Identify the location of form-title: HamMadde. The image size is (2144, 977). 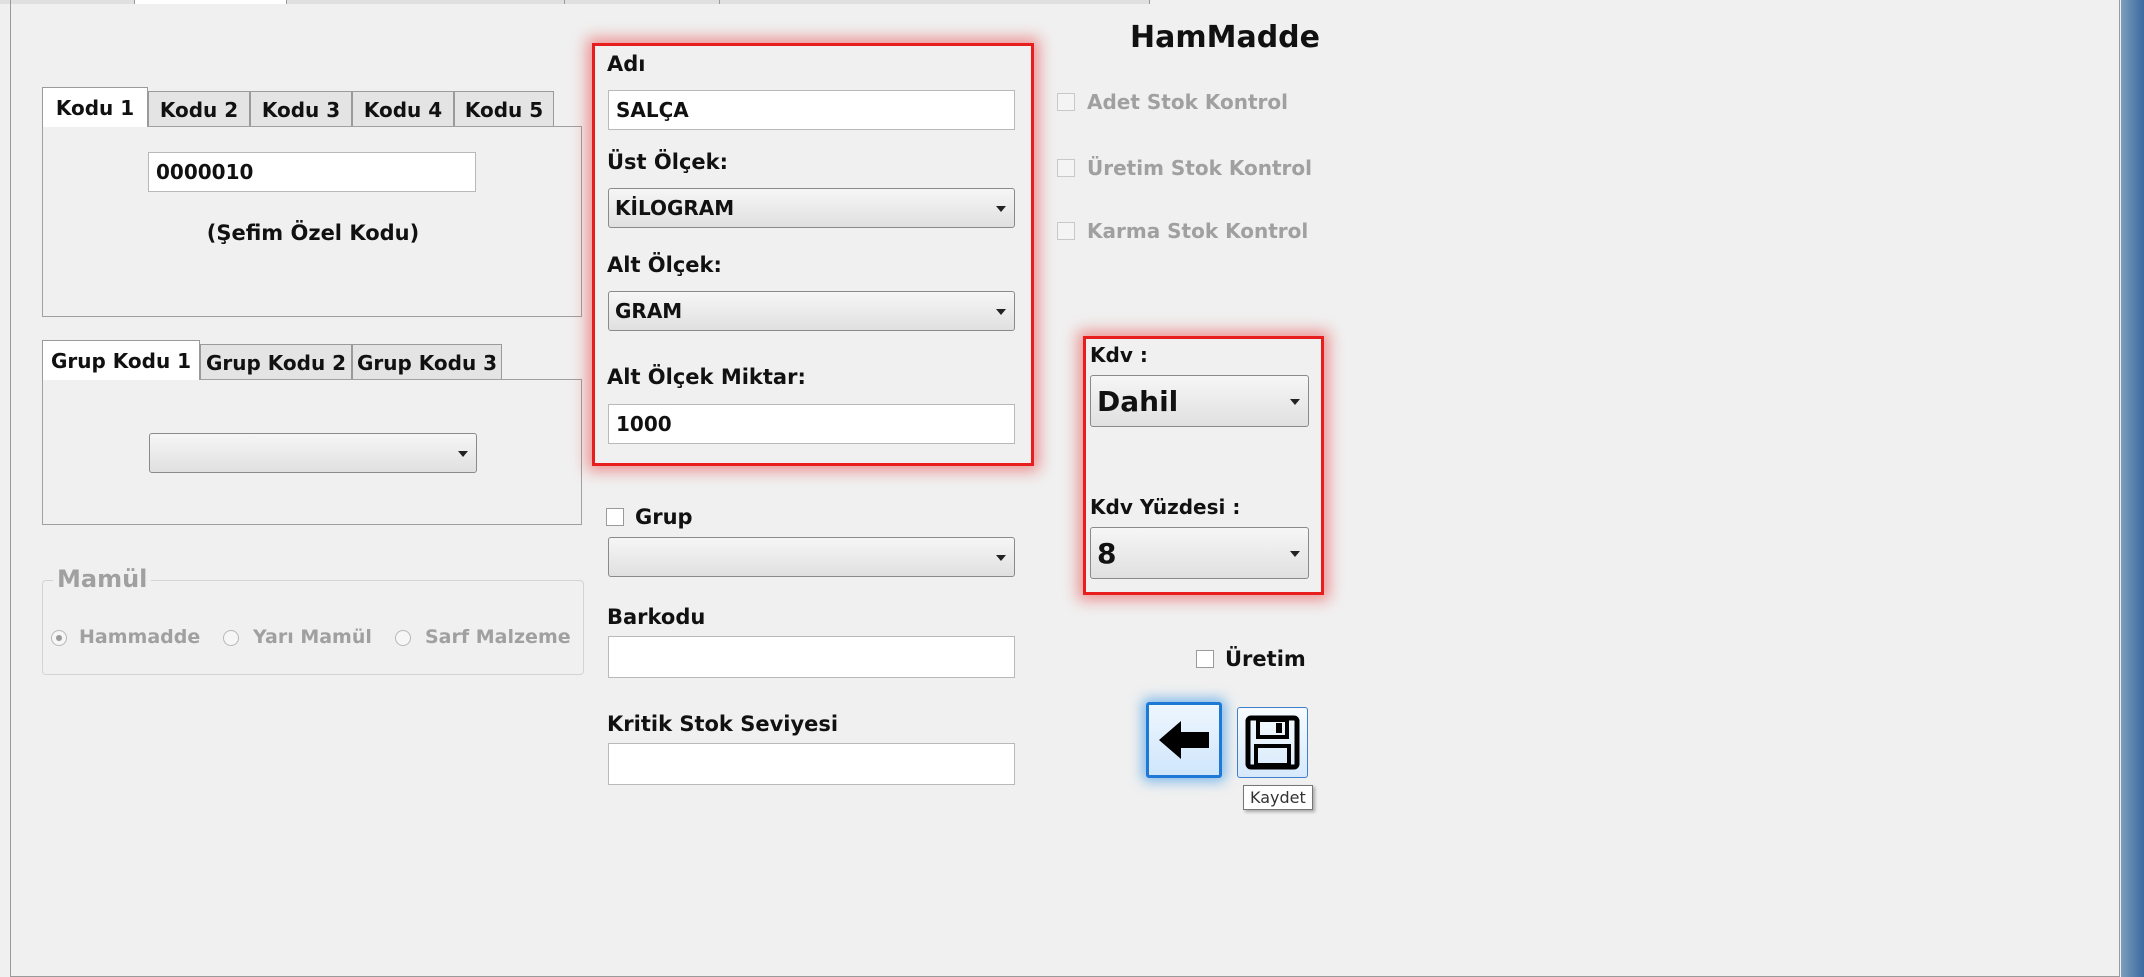
(1225, 37).